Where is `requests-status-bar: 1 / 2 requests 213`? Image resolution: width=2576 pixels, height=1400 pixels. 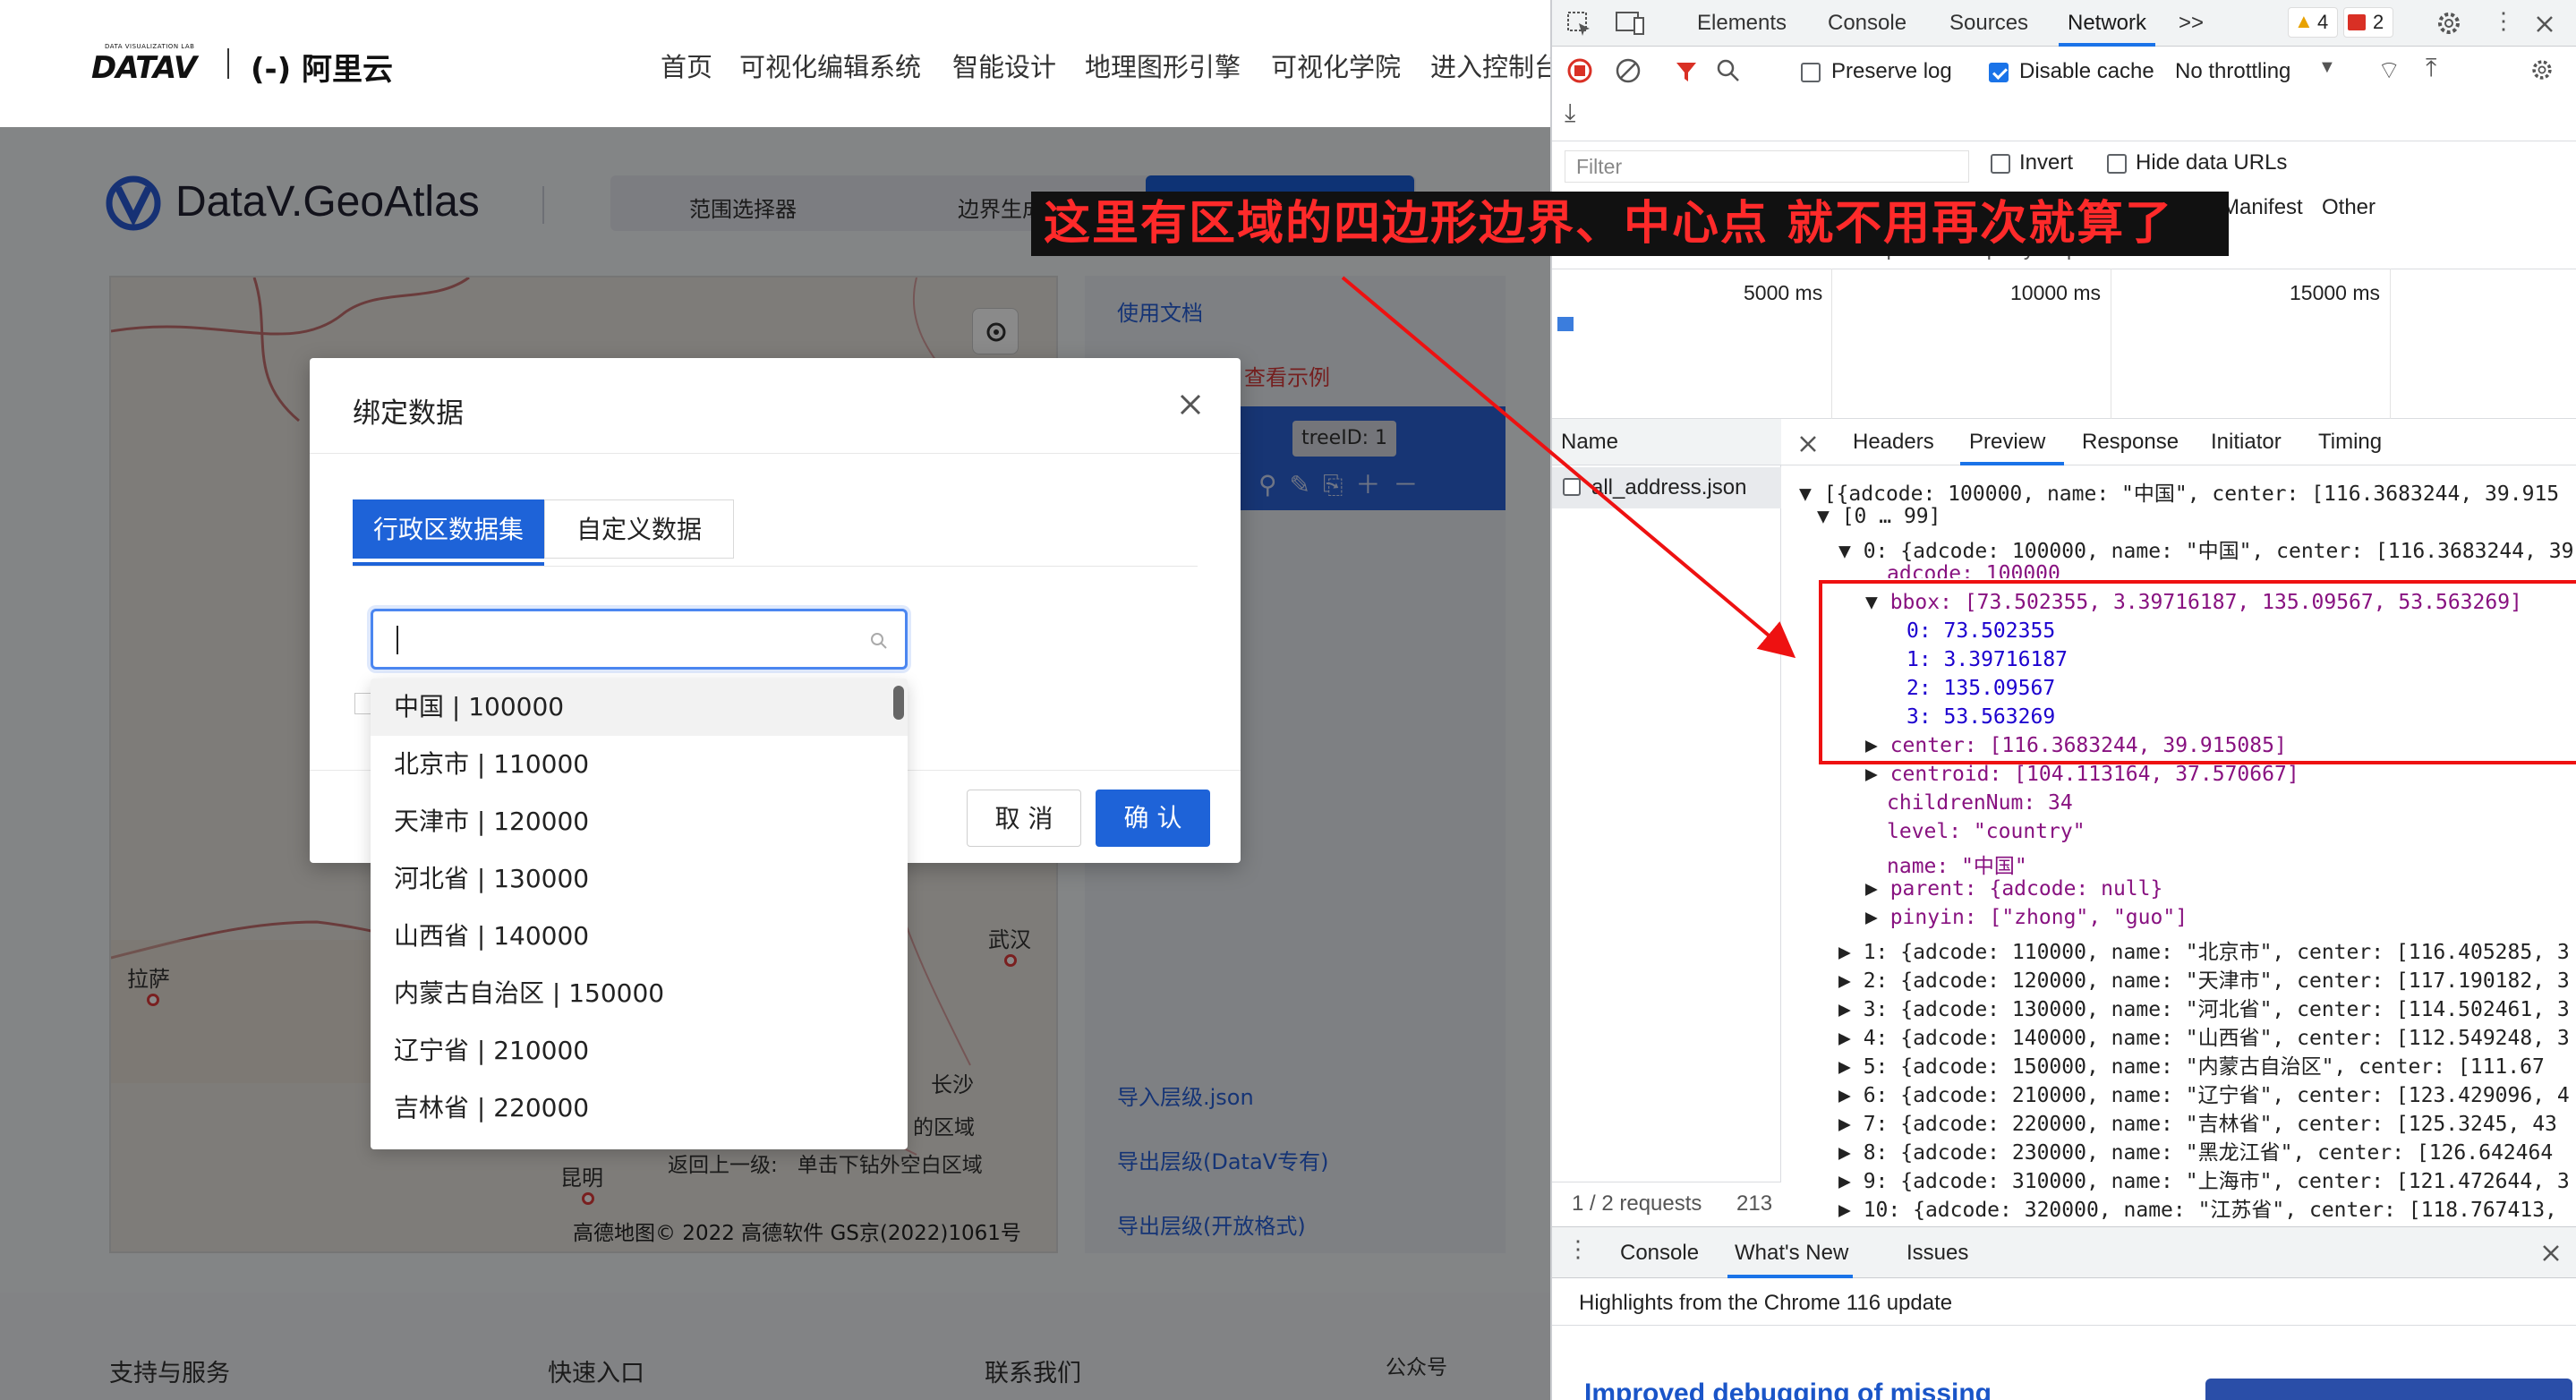
requests-status-bar: 1 / 2 requests 213 is located at coordinates (1666, 1204).